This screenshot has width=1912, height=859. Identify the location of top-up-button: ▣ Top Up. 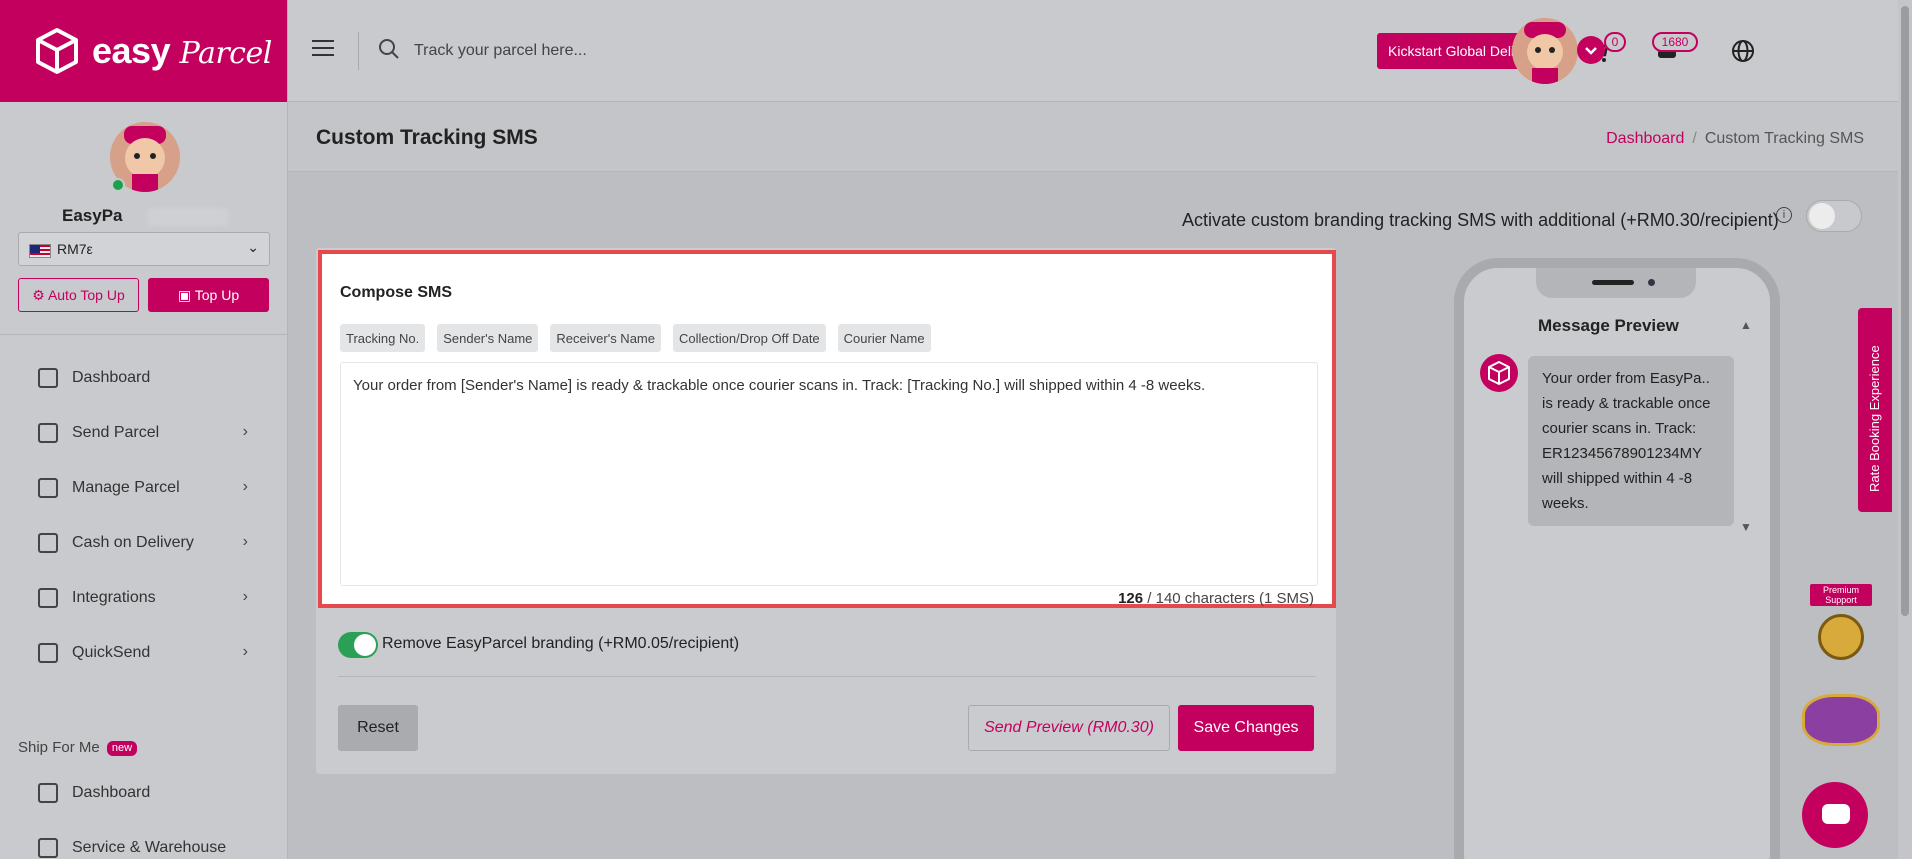
(208, 295).